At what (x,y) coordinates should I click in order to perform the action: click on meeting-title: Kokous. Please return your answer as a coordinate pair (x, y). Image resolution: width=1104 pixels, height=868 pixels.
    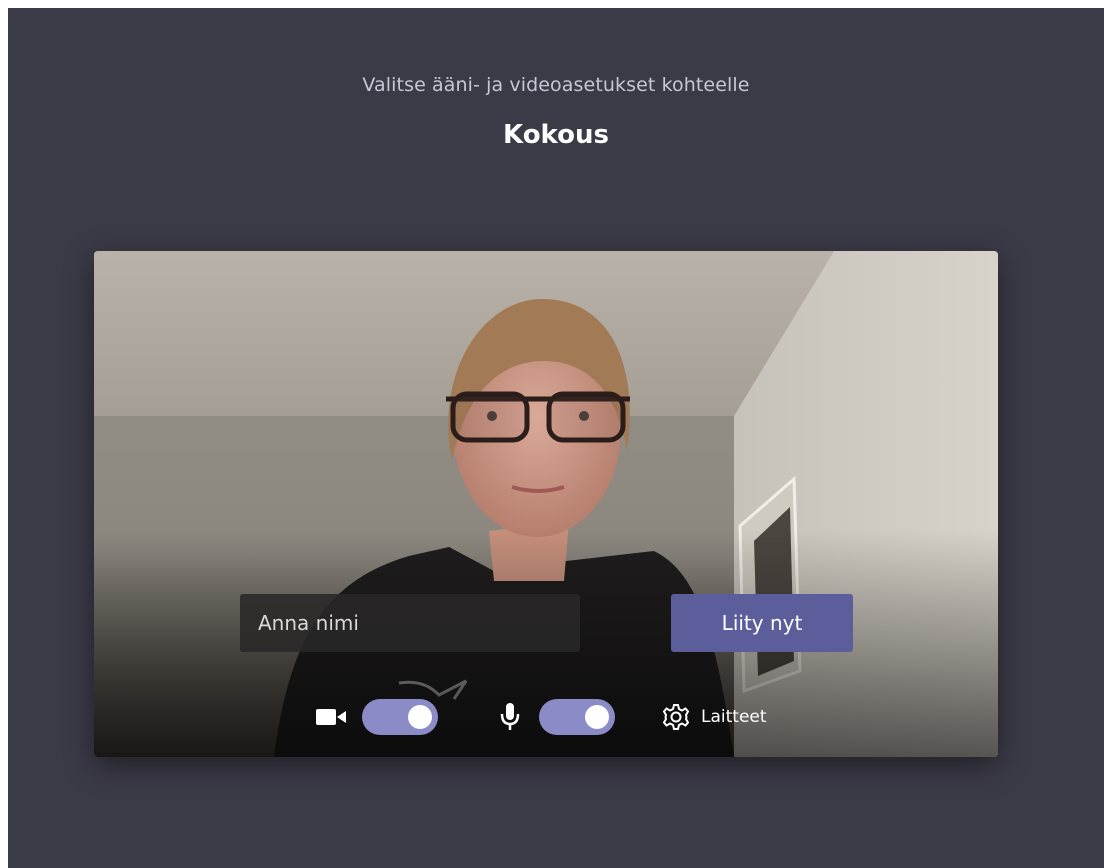
    Looking at the image, I should click on (556, 135).